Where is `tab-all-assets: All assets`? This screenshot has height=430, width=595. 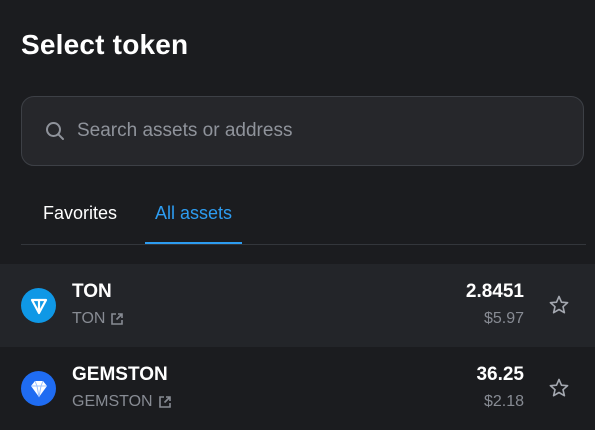
tab-all-assets: All assets is located at coordinates (194, 218).